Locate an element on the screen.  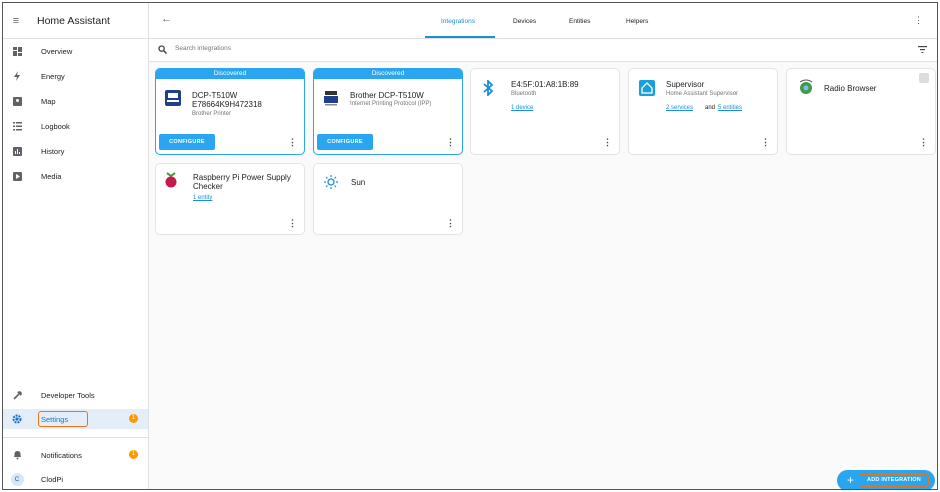
sidebar-item-overview: Overview is located at coordinates (75, 51).